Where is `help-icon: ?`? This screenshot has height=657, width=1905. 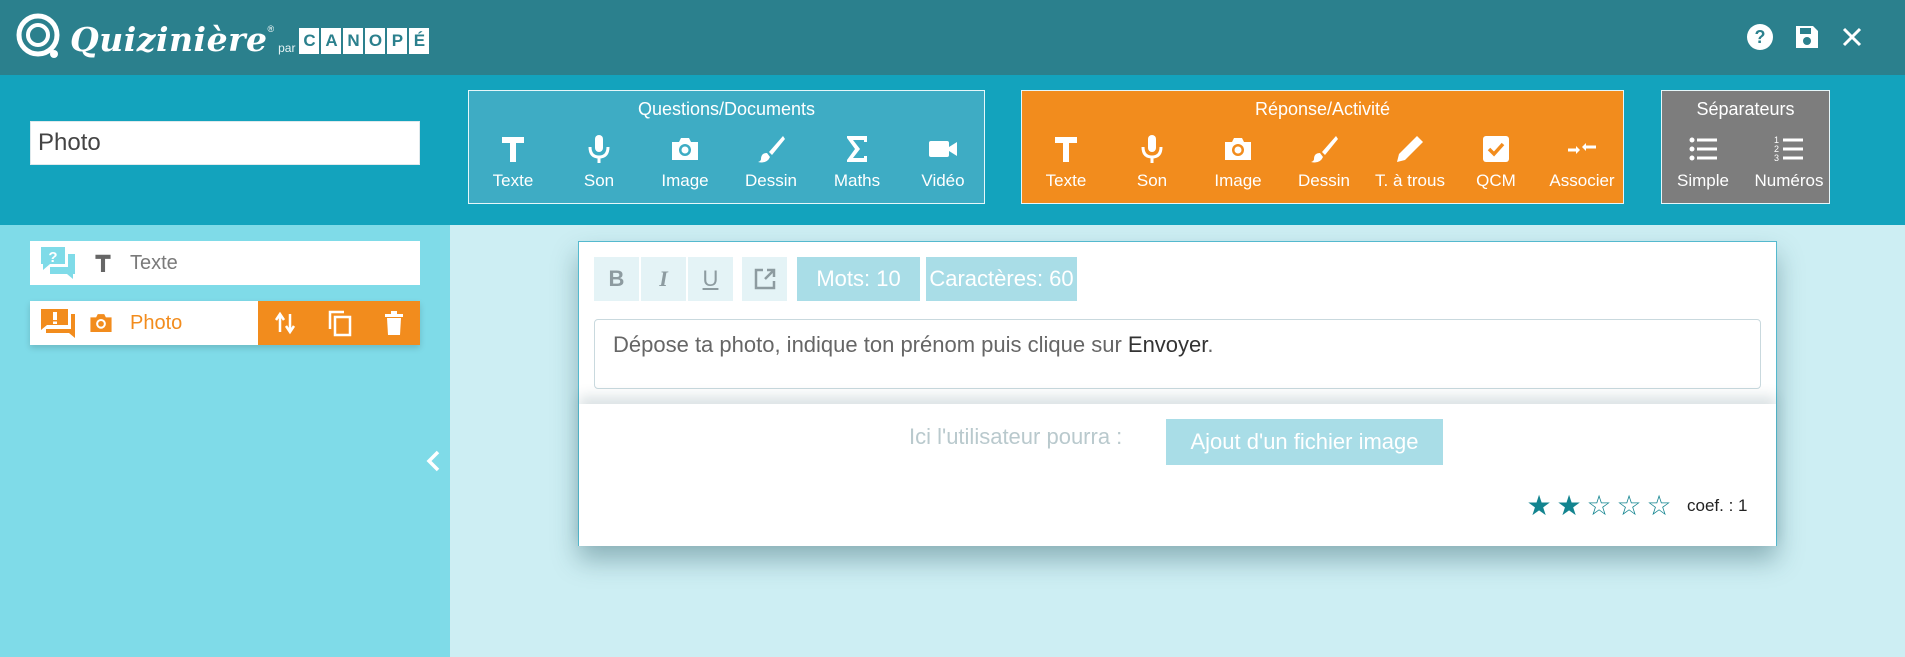 help-icon: ? is located at coordinates (1760, 37).